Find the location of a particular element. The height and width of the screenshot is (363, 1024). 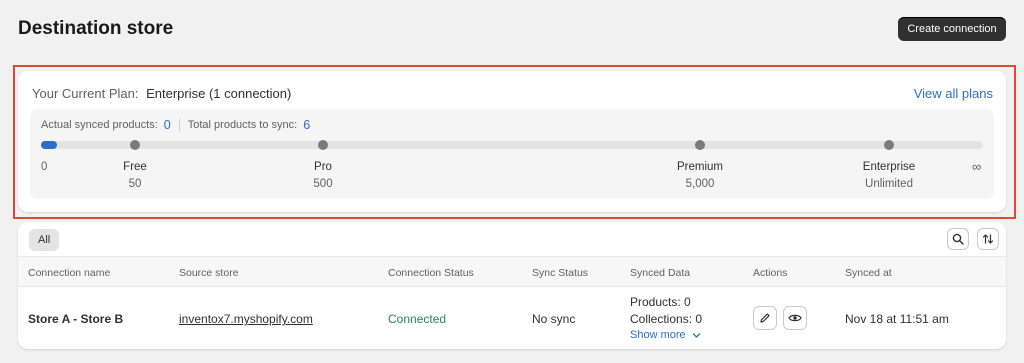

sort-button is located at coordinates (988, 239).